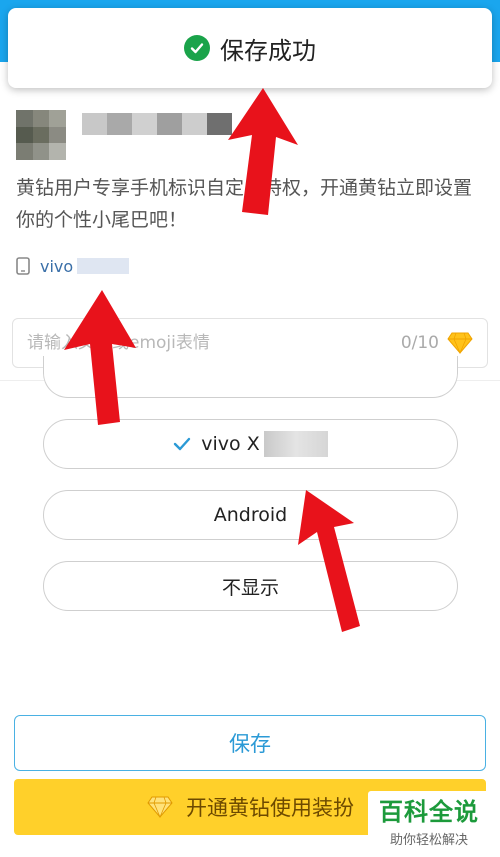  What do you see at coordinates (57, 266) in the screenshot?
I see `device-name: vivo` at bounding box center [57, 266].